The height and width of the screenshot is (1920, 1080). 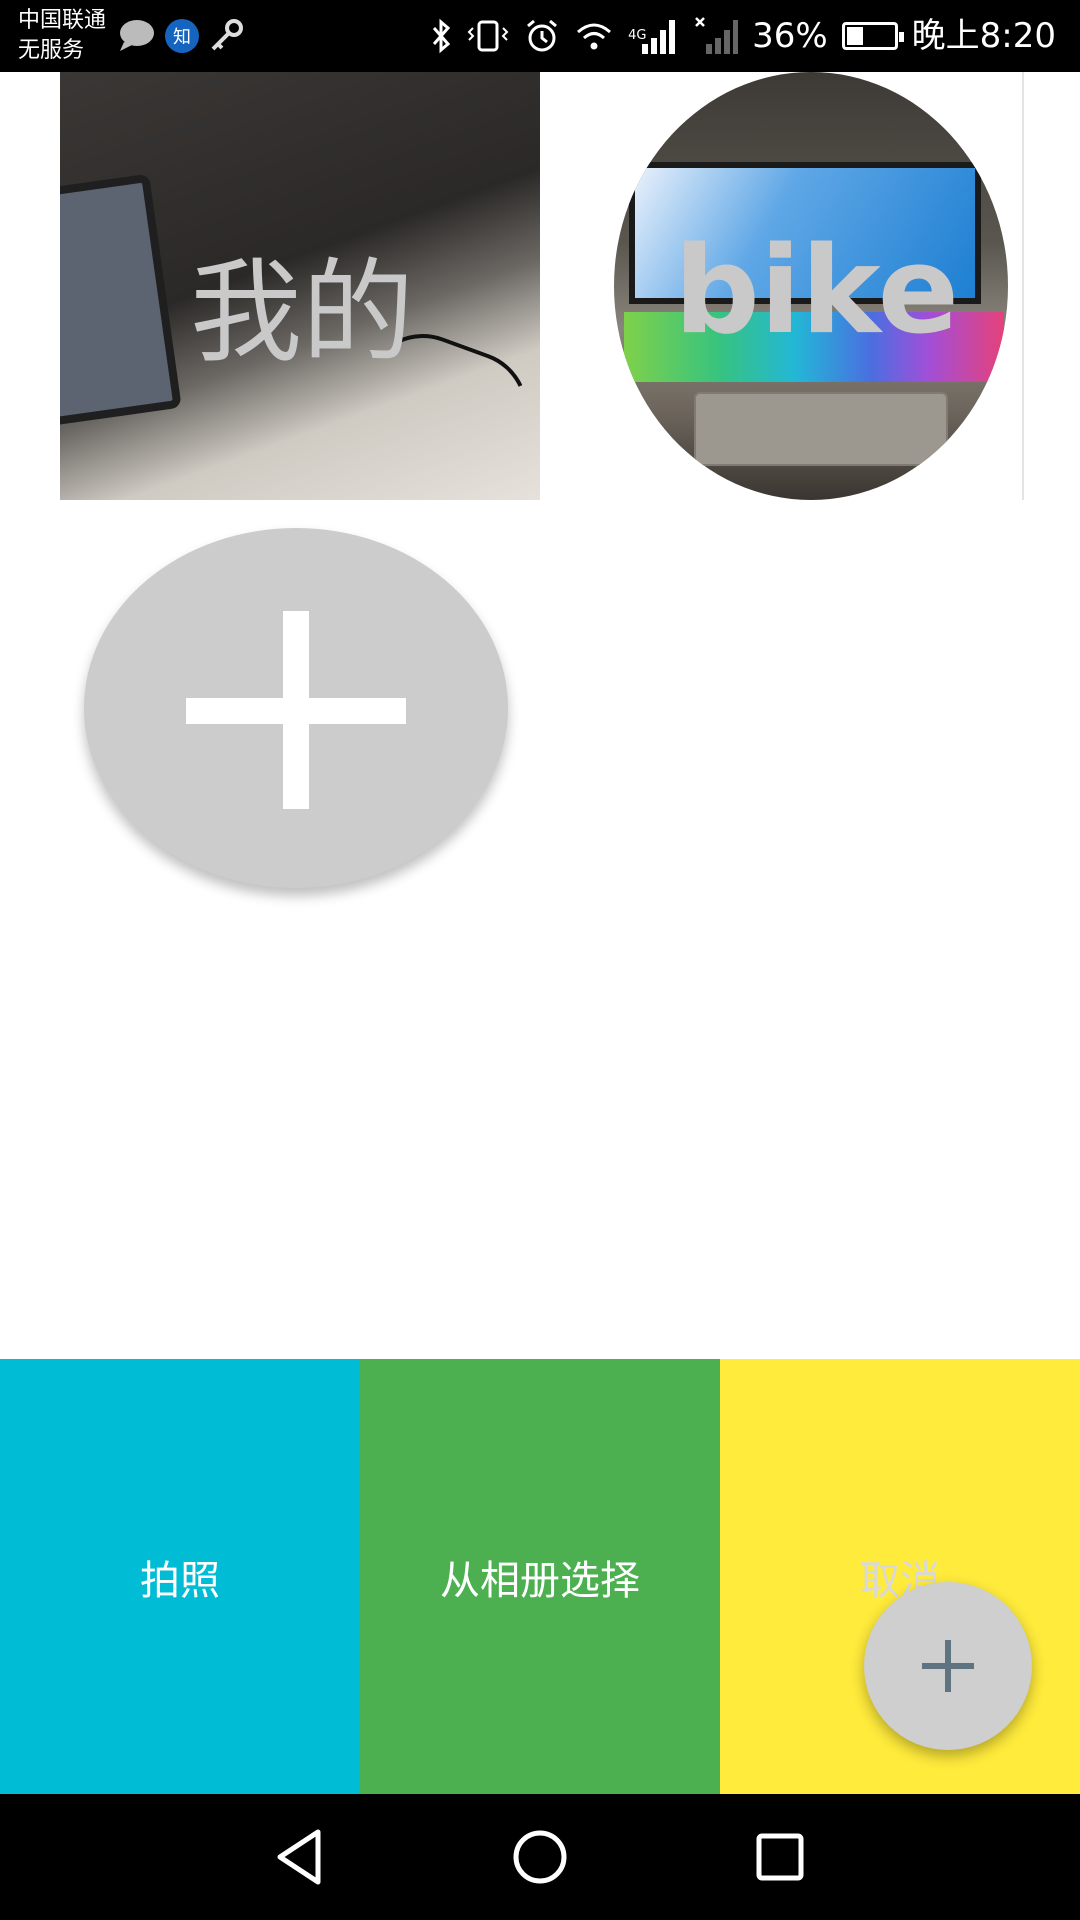 I want to click on choose-from-album-button: 从相册选择, so click(x=540, y=1576).